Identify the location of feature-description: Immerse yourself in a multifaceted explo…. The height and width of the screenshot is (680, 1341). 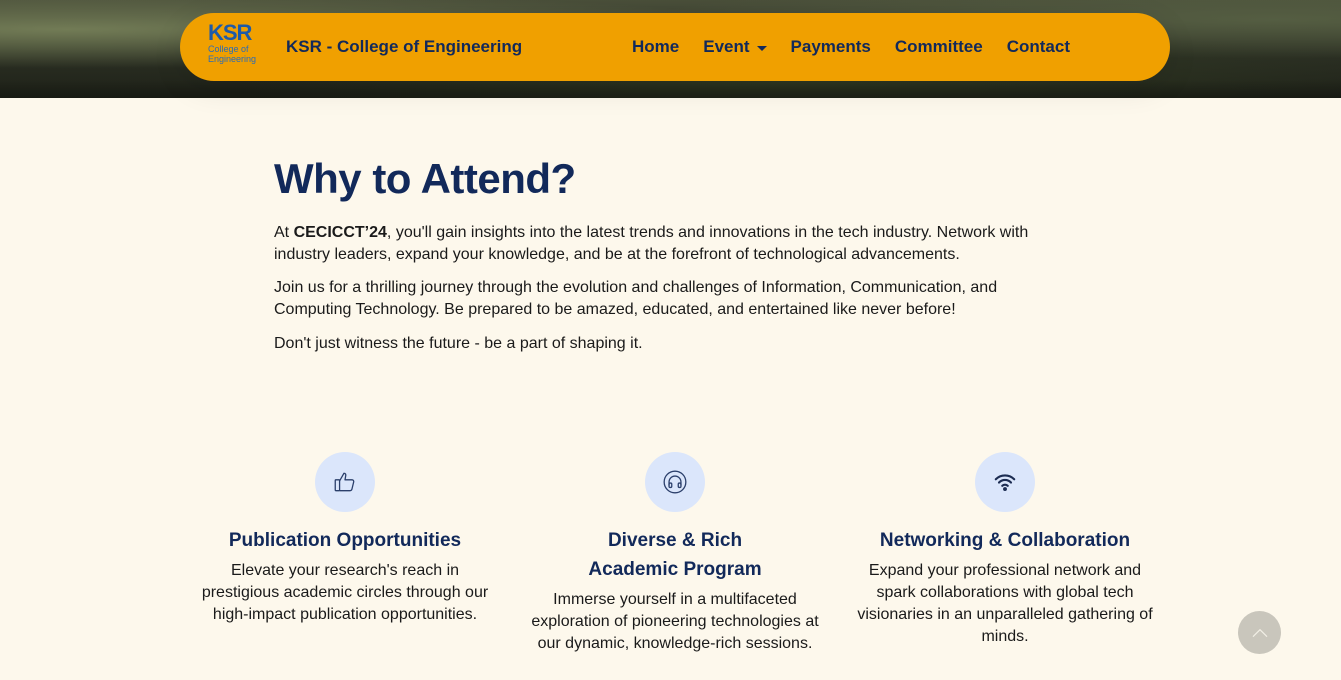
(675, 621).